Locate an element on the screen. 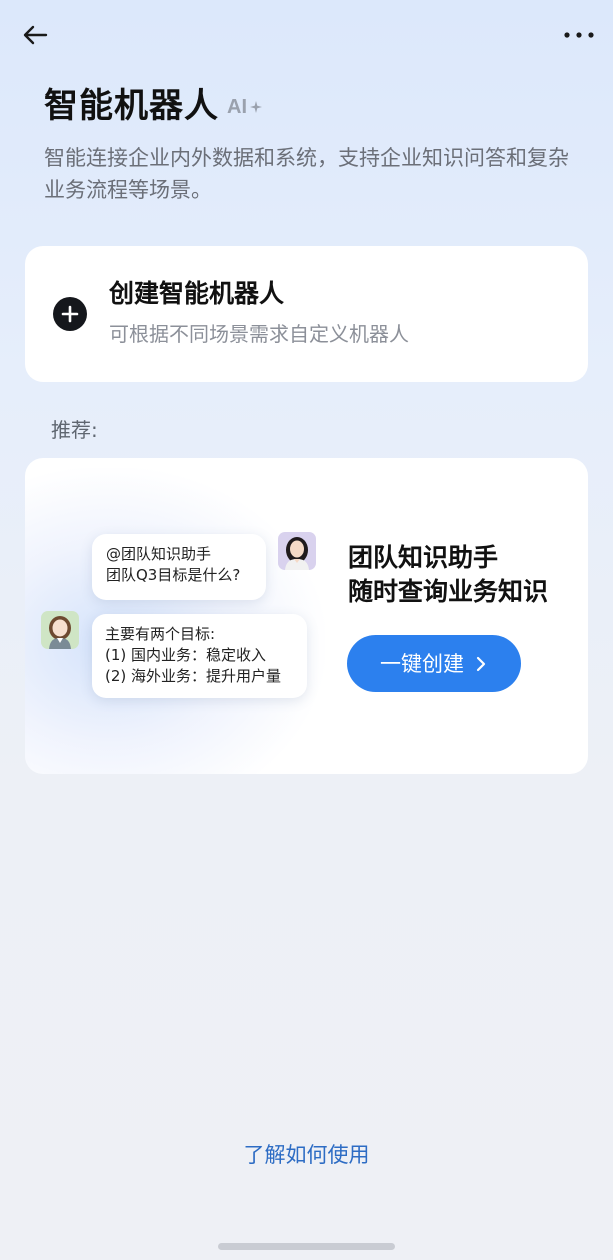  learn-how-to-use-link: 了解如何使用 is located at coordinates (306, 1155).